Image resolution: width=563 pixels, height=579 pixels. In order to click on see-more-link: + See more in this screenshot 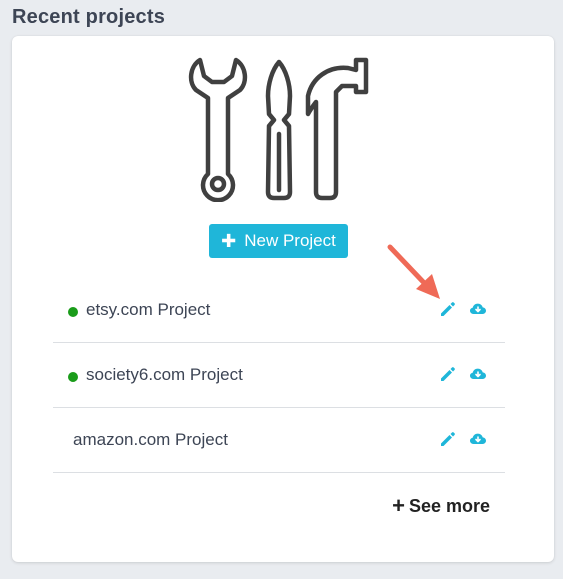, I will do `click(441, 506)`.